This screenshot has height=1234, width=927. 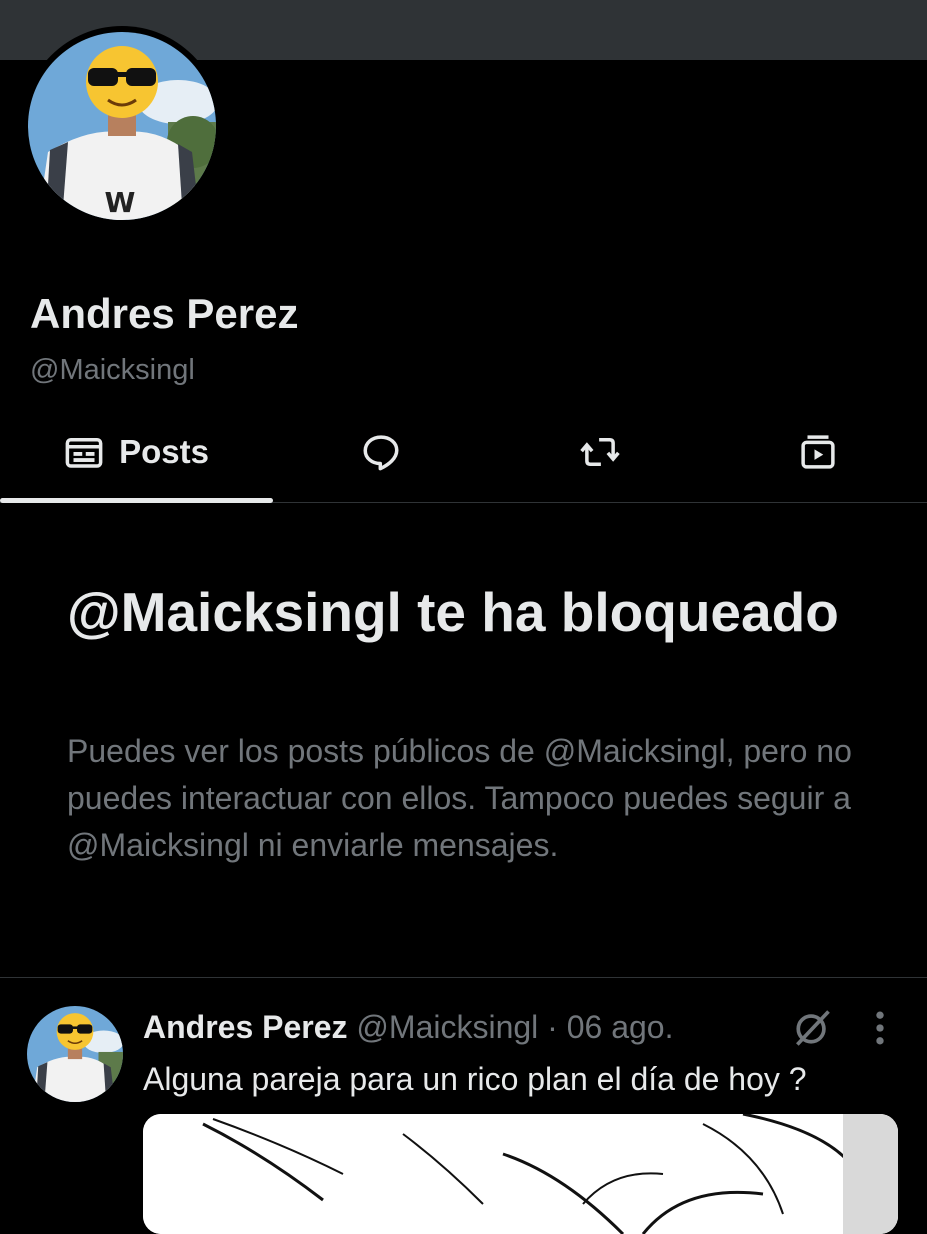 I want to click on post-author-handle: @Maicksingl, so click(x=447, y=1027).